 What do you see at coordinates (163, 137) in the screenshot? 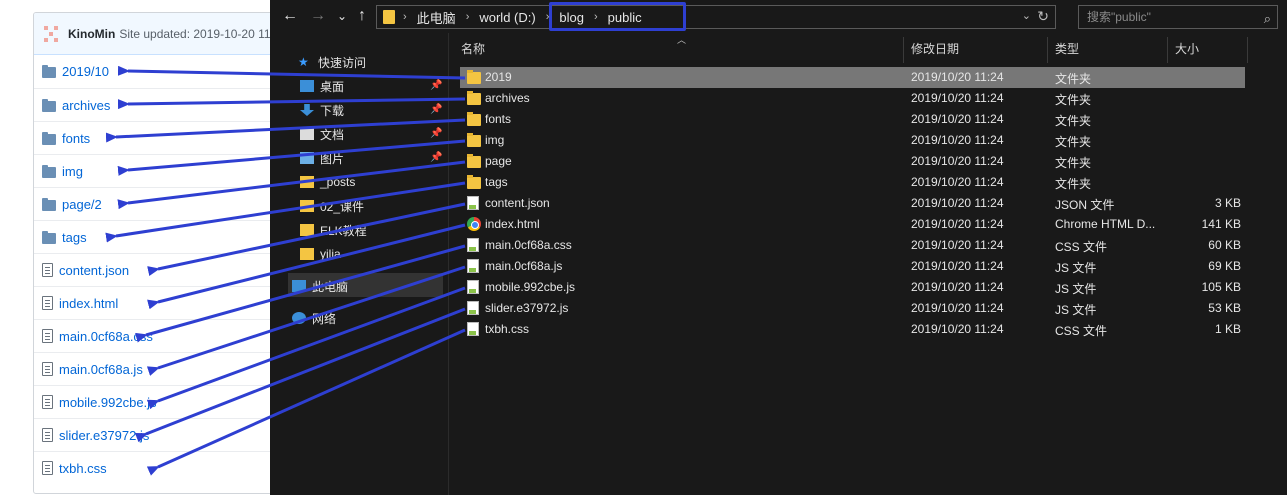
I see `list-item: fonts` at bounding box center [163, 137].